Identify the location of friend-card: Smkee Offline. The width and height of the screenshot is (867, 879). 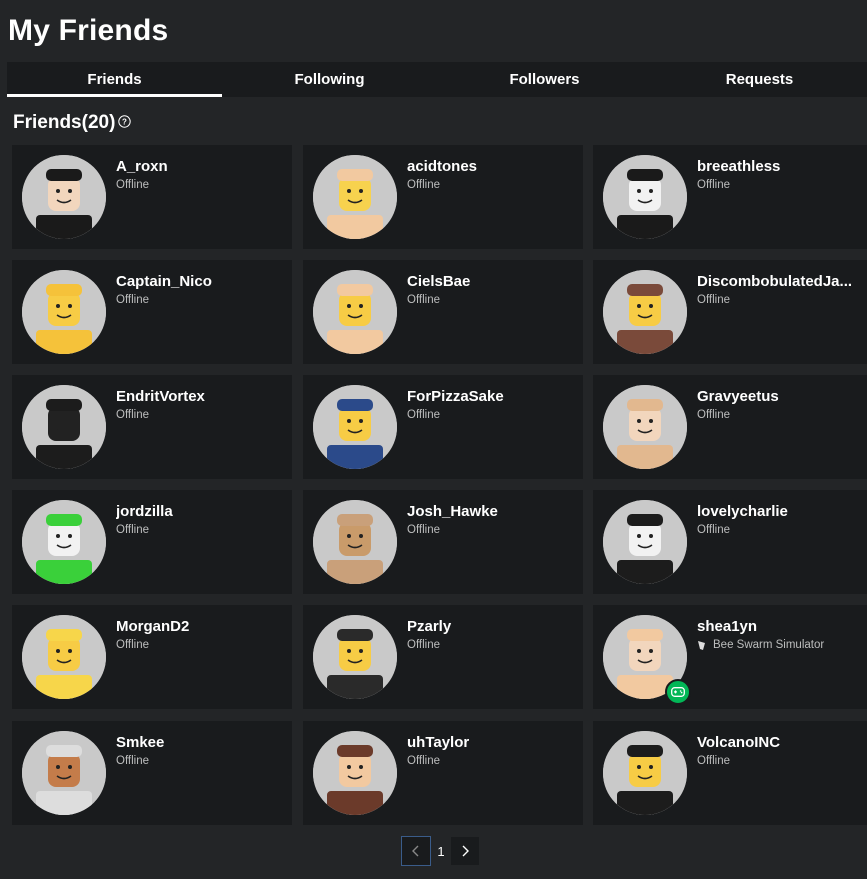
(152, 773).